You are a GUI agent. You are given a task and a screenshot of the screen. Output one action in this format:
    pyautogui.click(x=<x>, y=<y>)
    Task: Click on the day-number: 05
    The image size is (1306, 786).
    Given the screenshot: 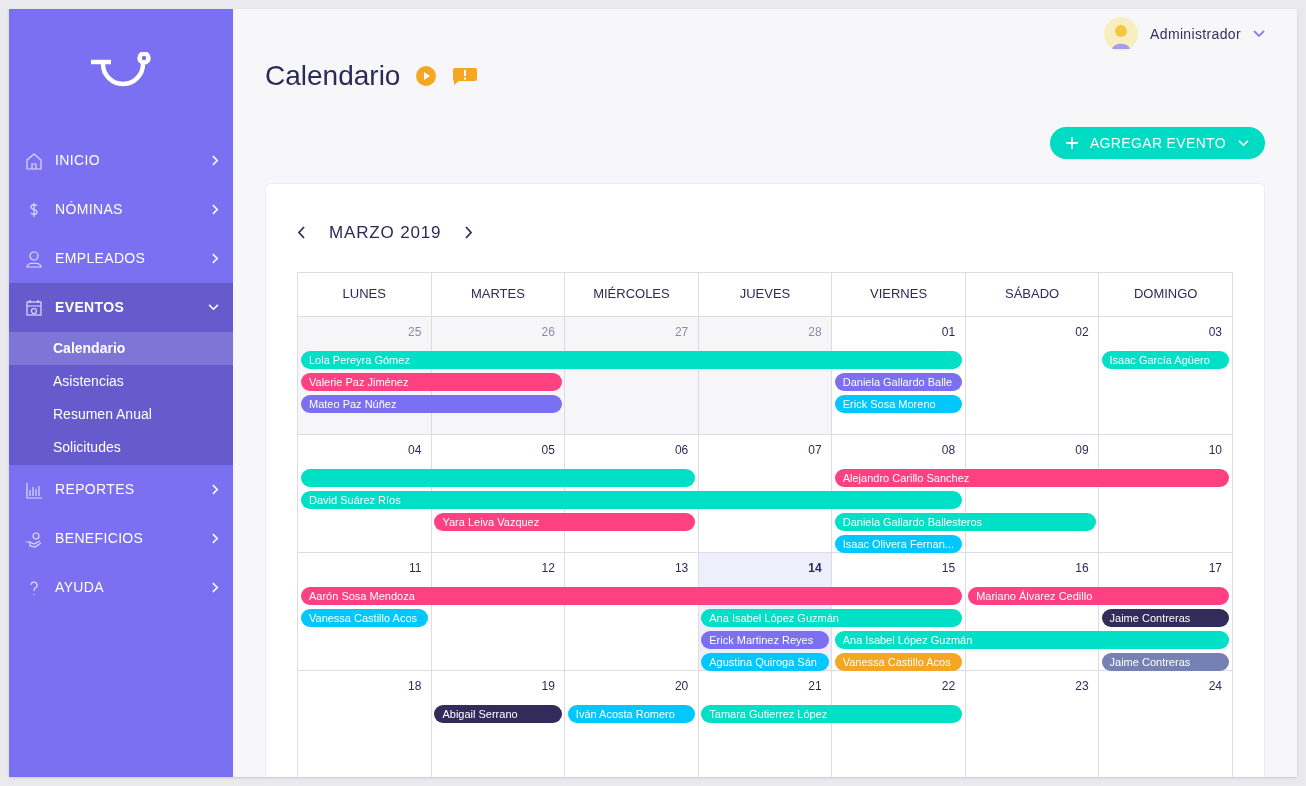 What is the action you would take?
    pyautogui.click(x=548, y=450)
    